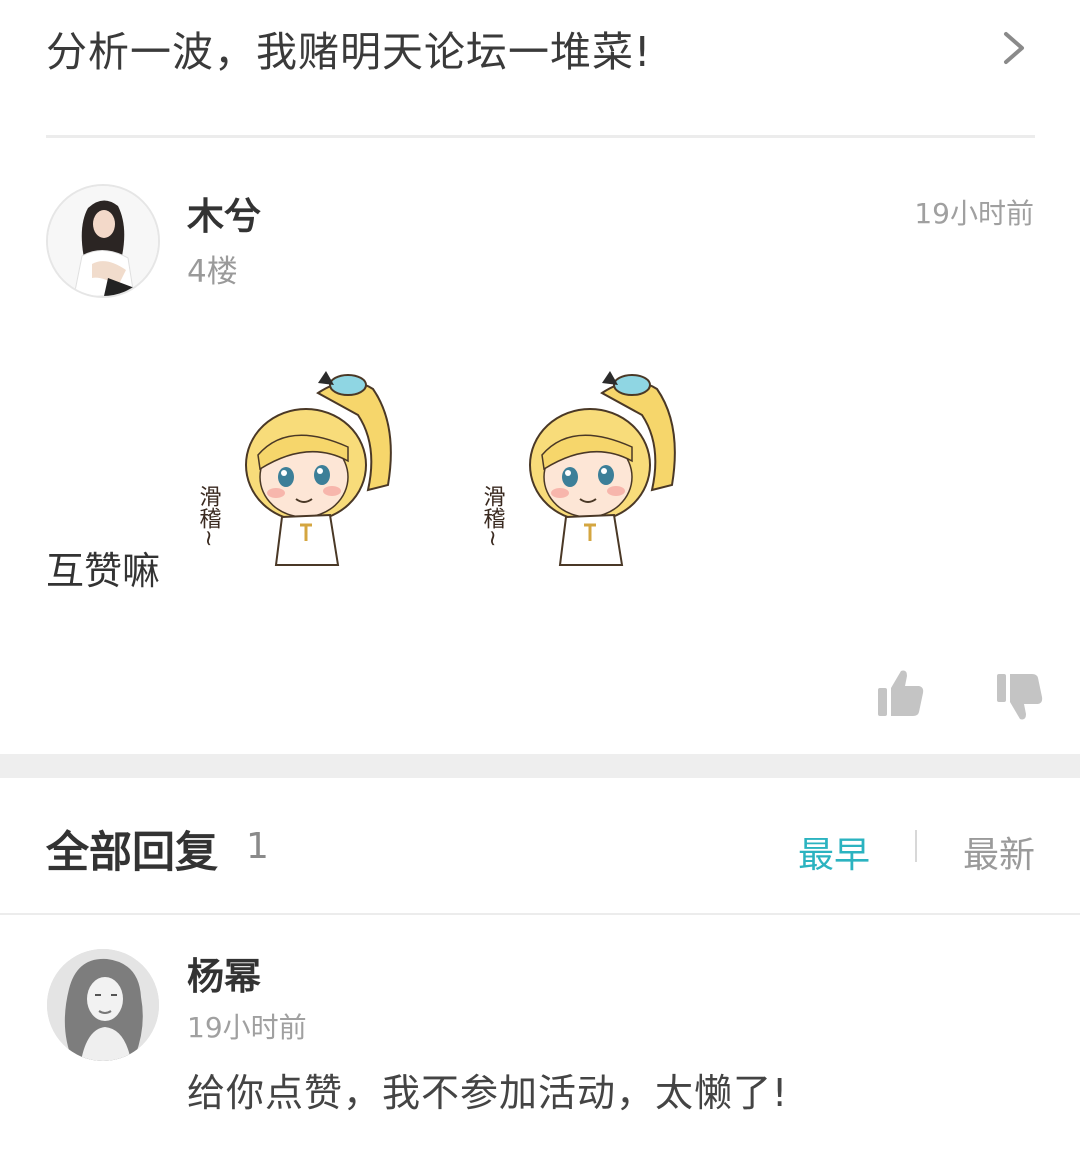 This screenshot has width=1080, height=1153. I want to click on thumbs-down-icon, so click(1019, 697).